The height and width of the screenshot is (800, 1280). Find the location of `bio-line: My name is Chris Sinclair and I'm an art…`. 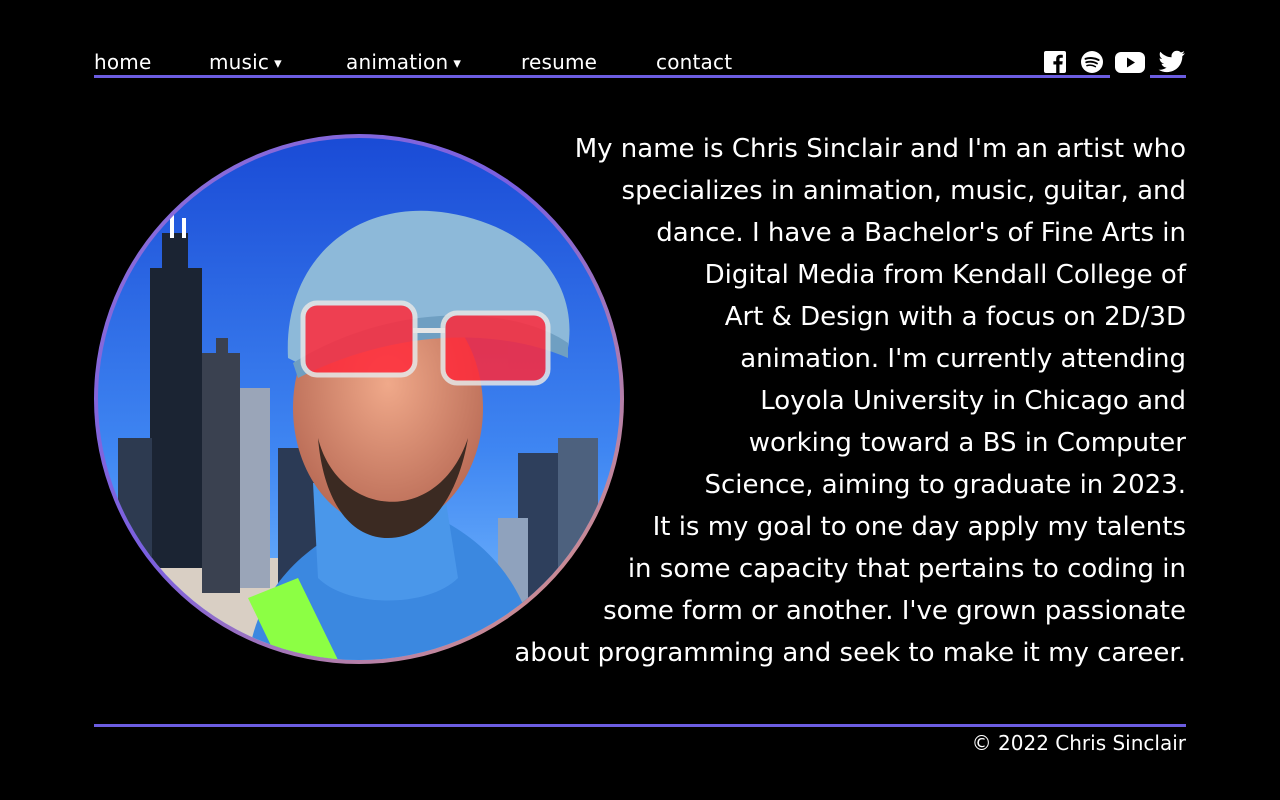

bio-line: My name is Chris Sinclair and I'm an art… is located at coordinates (880, 149).